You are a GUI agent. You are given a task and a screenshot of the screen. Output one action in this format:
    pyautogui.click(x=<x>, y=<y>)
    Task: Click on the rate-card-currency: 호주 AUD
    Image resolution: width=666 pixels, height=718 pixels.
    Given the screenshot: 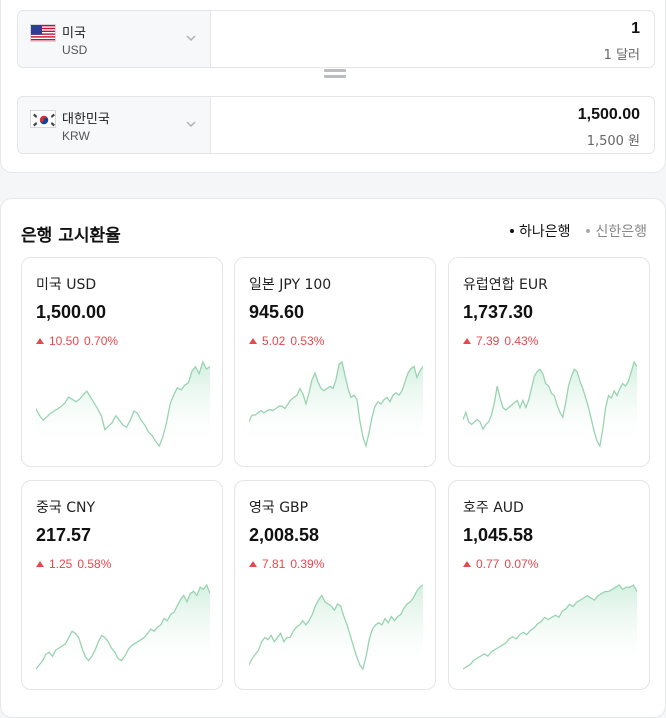 What is the action you would take?
    pyautogui.click(x=493, y=507)
    